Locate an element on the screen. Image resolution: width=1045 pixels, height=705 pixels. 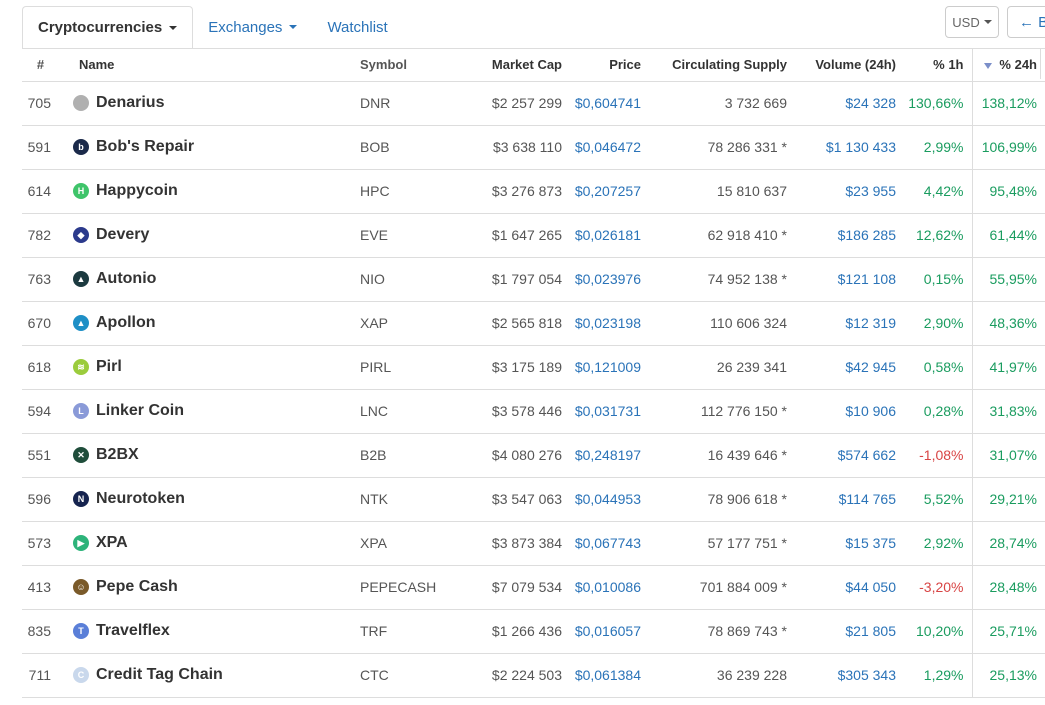
rank-cell: 670 is located at coordinates (39, 323).